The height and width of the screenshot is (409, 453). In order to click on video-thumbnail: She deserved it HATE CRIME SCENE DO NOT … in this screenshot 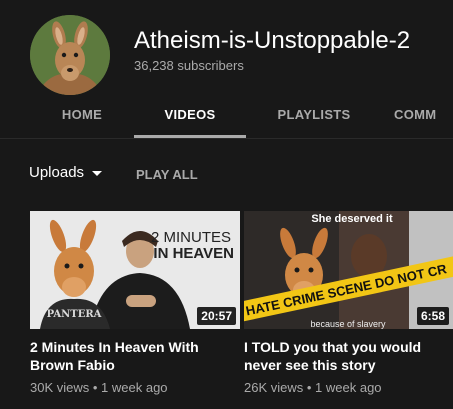, I will do `click(348, 270)`.